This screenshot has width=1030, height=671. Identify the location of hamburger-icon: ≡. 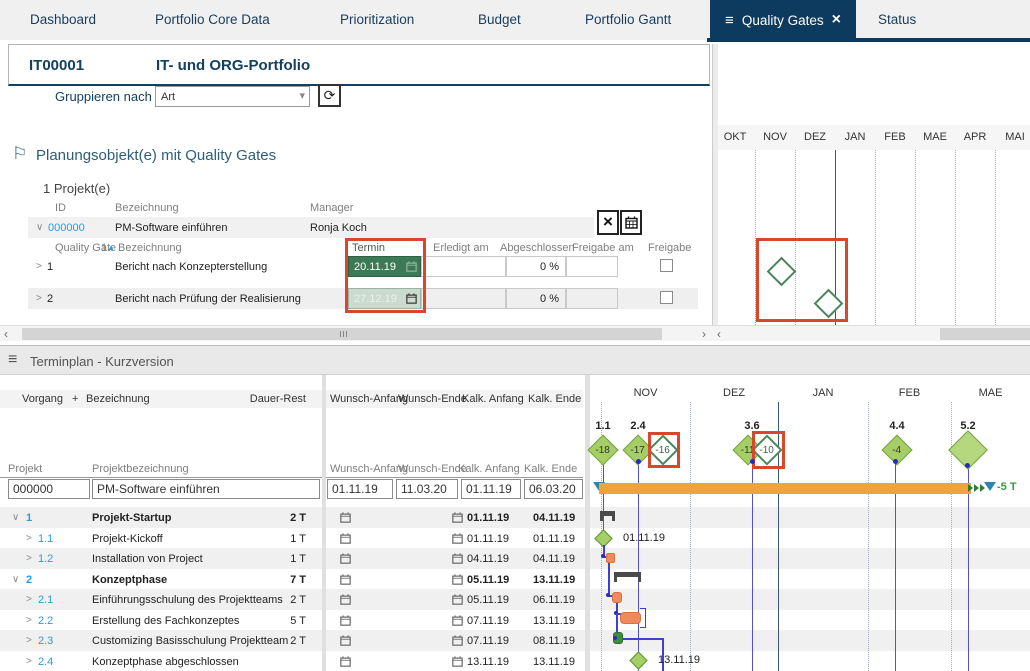
(729, 20).